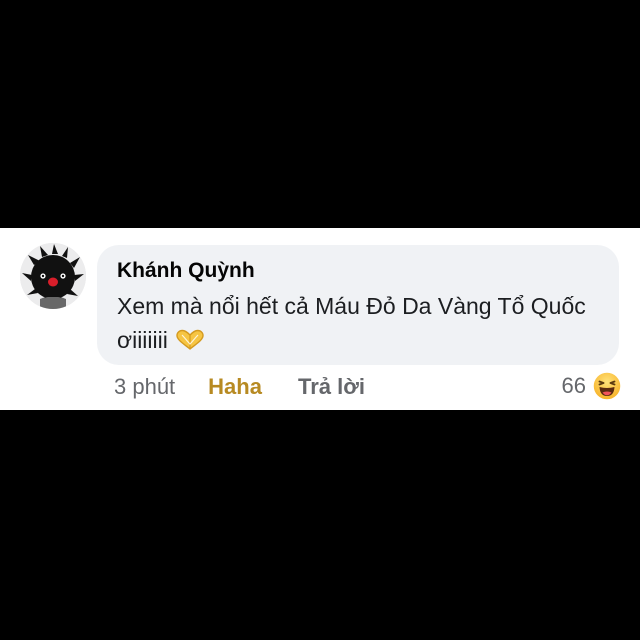 This screenshot has width=640, height=640. What do you see at coordinates (144, 387) in the screenshot?
I see `comment-timestamp: 3 phút` at bounding box center [144, 387].